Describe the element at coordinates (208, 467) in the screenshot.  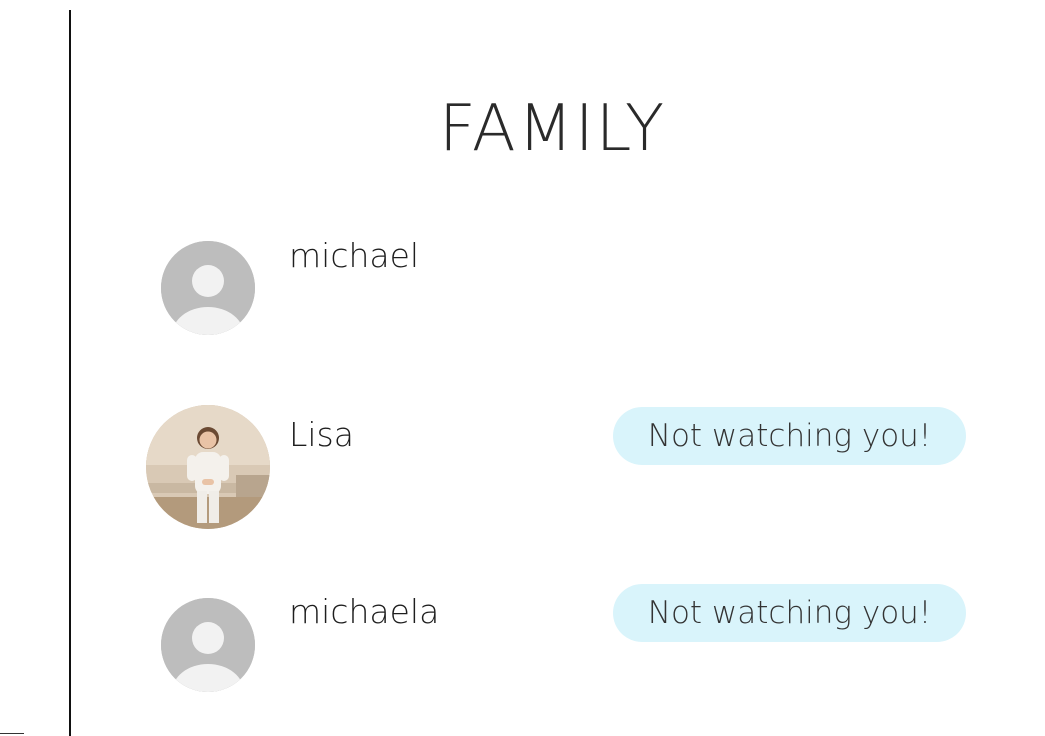
I see `profile-photo-avatar` at that location.